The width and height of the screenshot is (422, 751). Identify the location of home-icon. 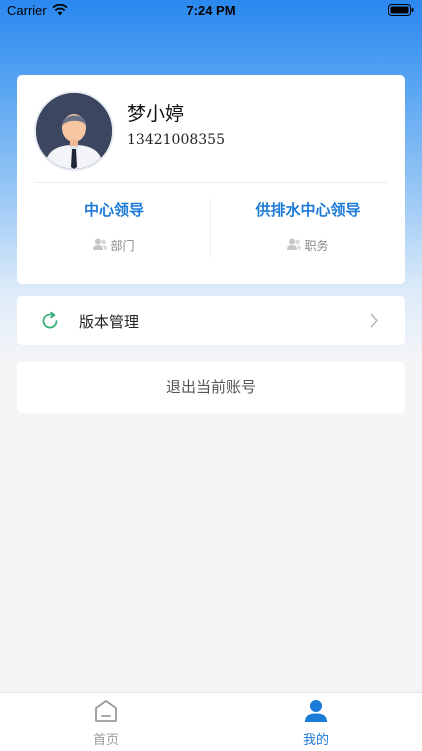
(106, 713).